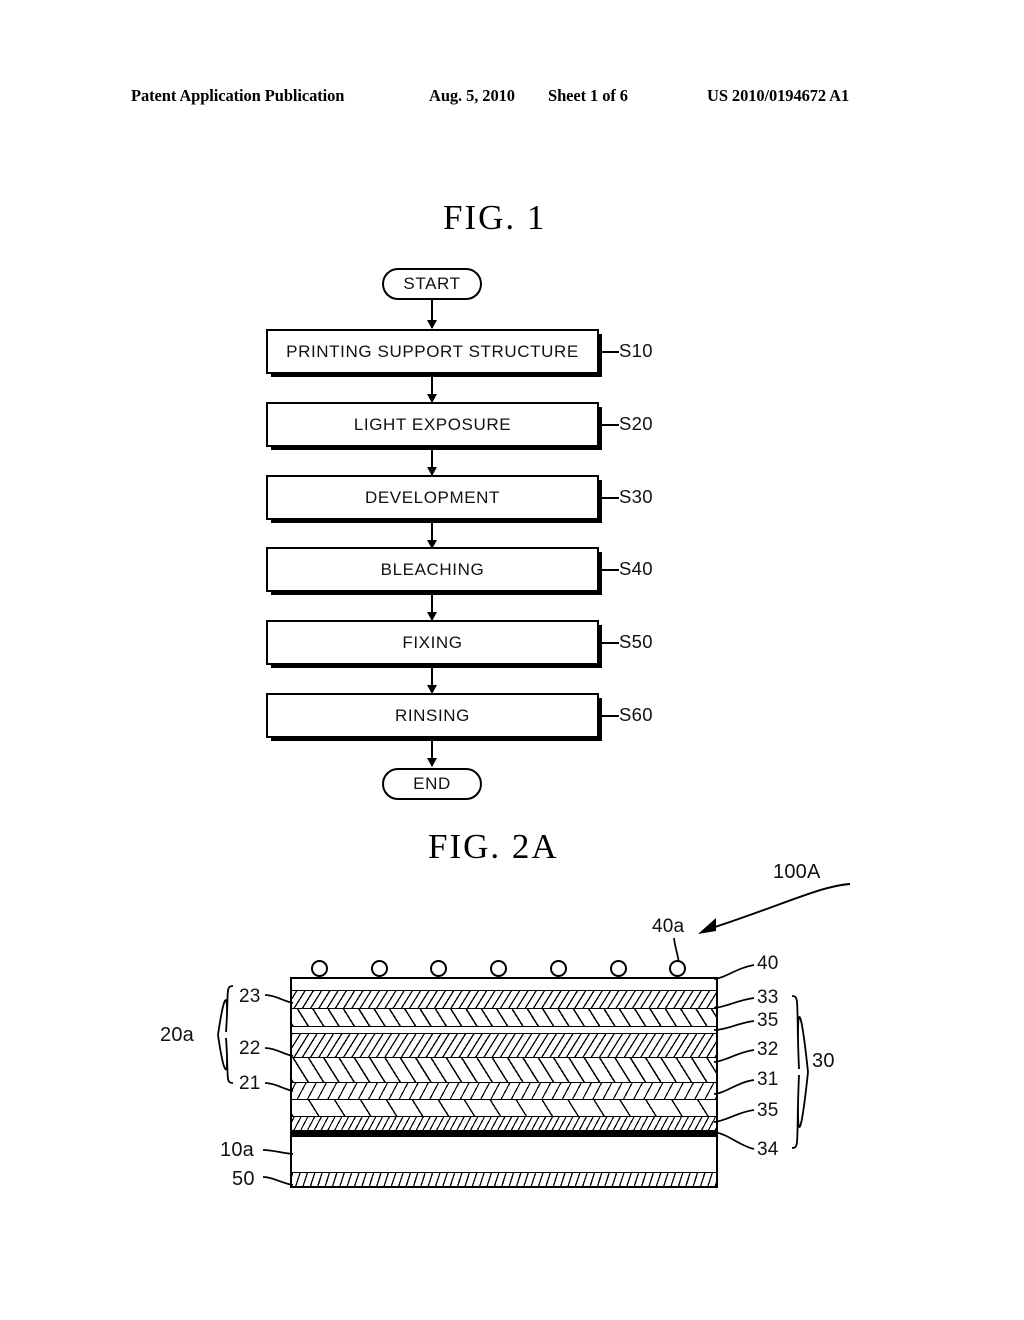 The width and height of the screenshot is (1024, 1320). What do you see at coordinates (734, 1025) in the screenshot?
I see `leader-35-upper` at bounding box center [734, 1025].